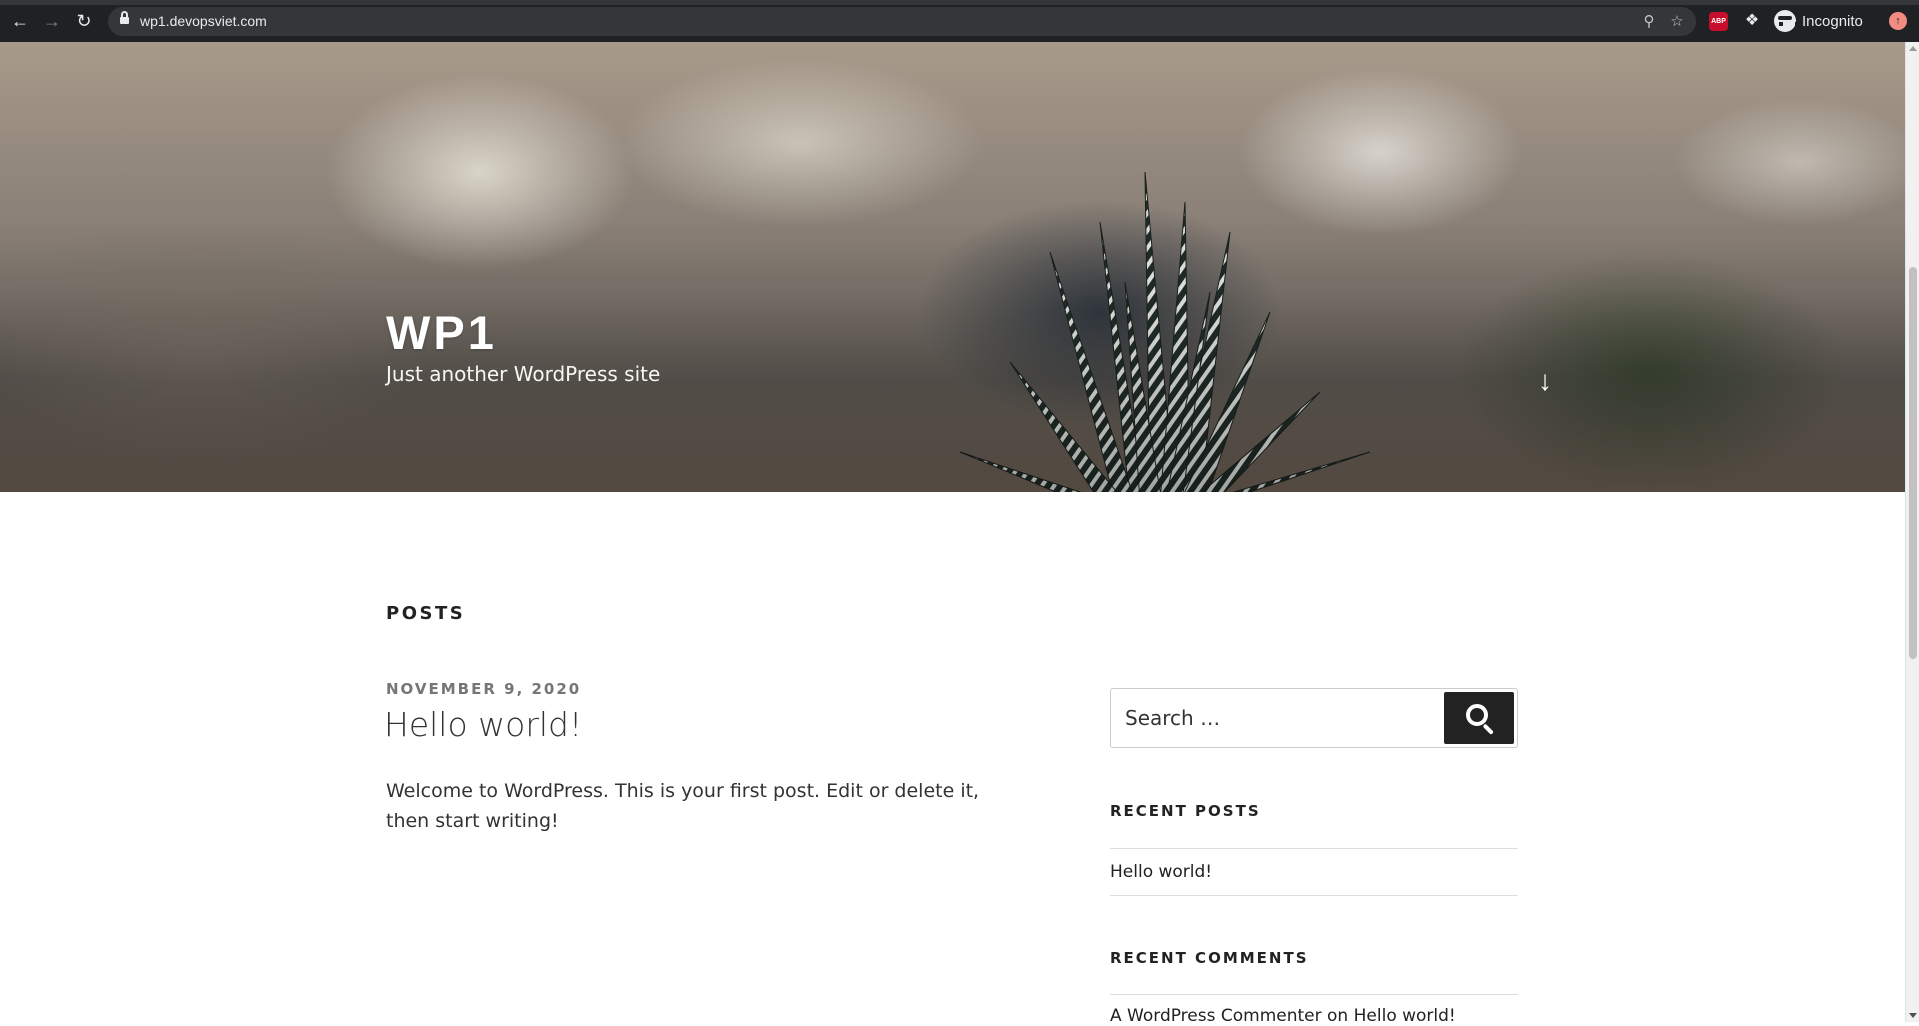  I want to click on update-icon: ↑, so click(1898, 21).